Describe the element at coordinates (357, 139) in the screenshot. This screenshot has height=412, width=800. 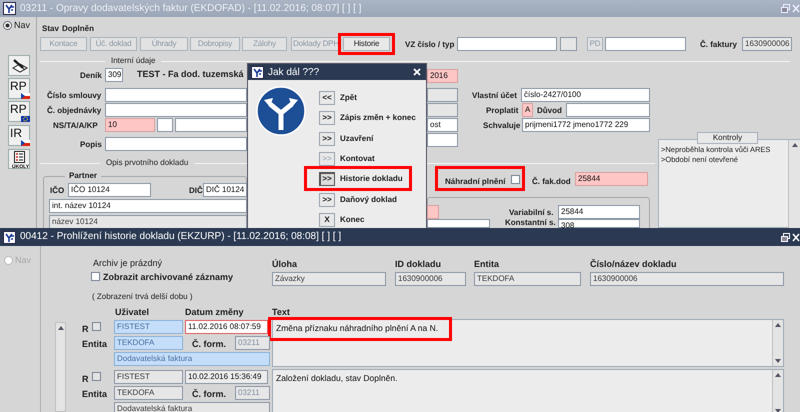
I see `action-label: Uzavření` at that location.